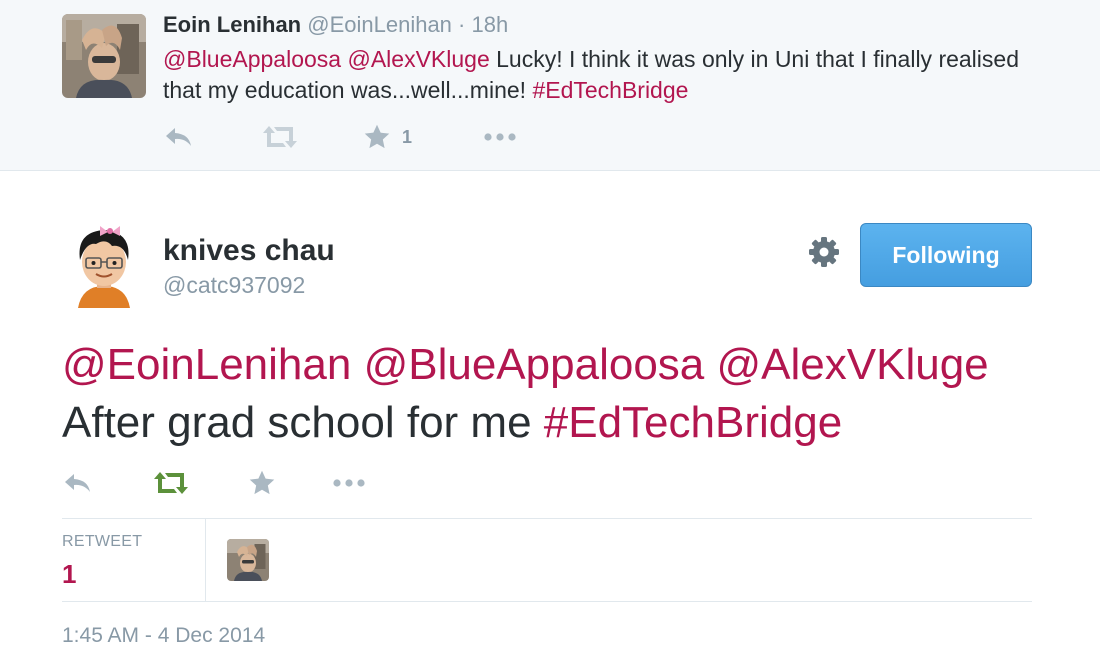 The width and height of the screenshot is (1100, 663). I want to click on tweet-body: After grad school for me, so click(303, 422).